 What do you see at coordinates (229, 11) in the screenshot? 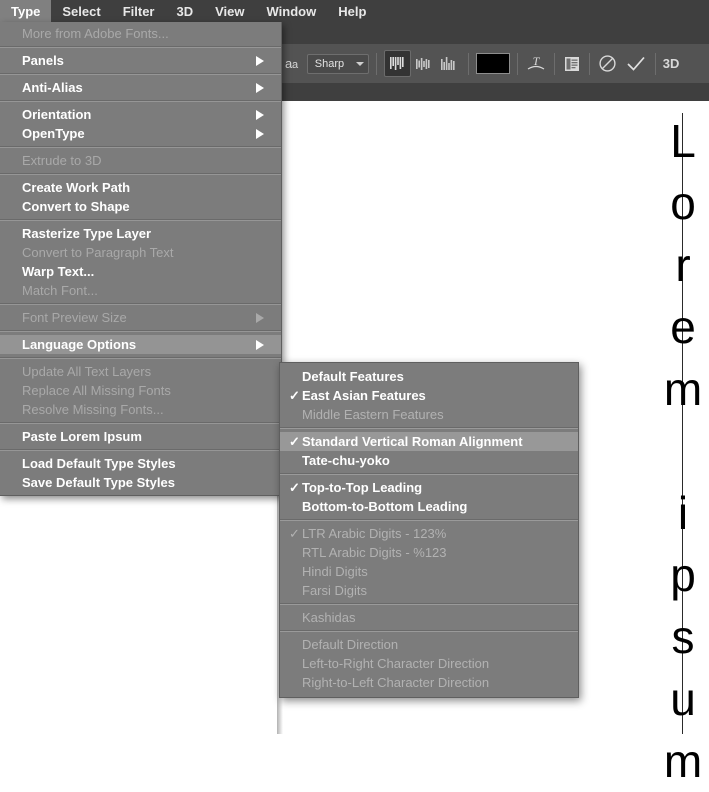
I see `menubar-item-view: View` at bounding box center [229, 11].